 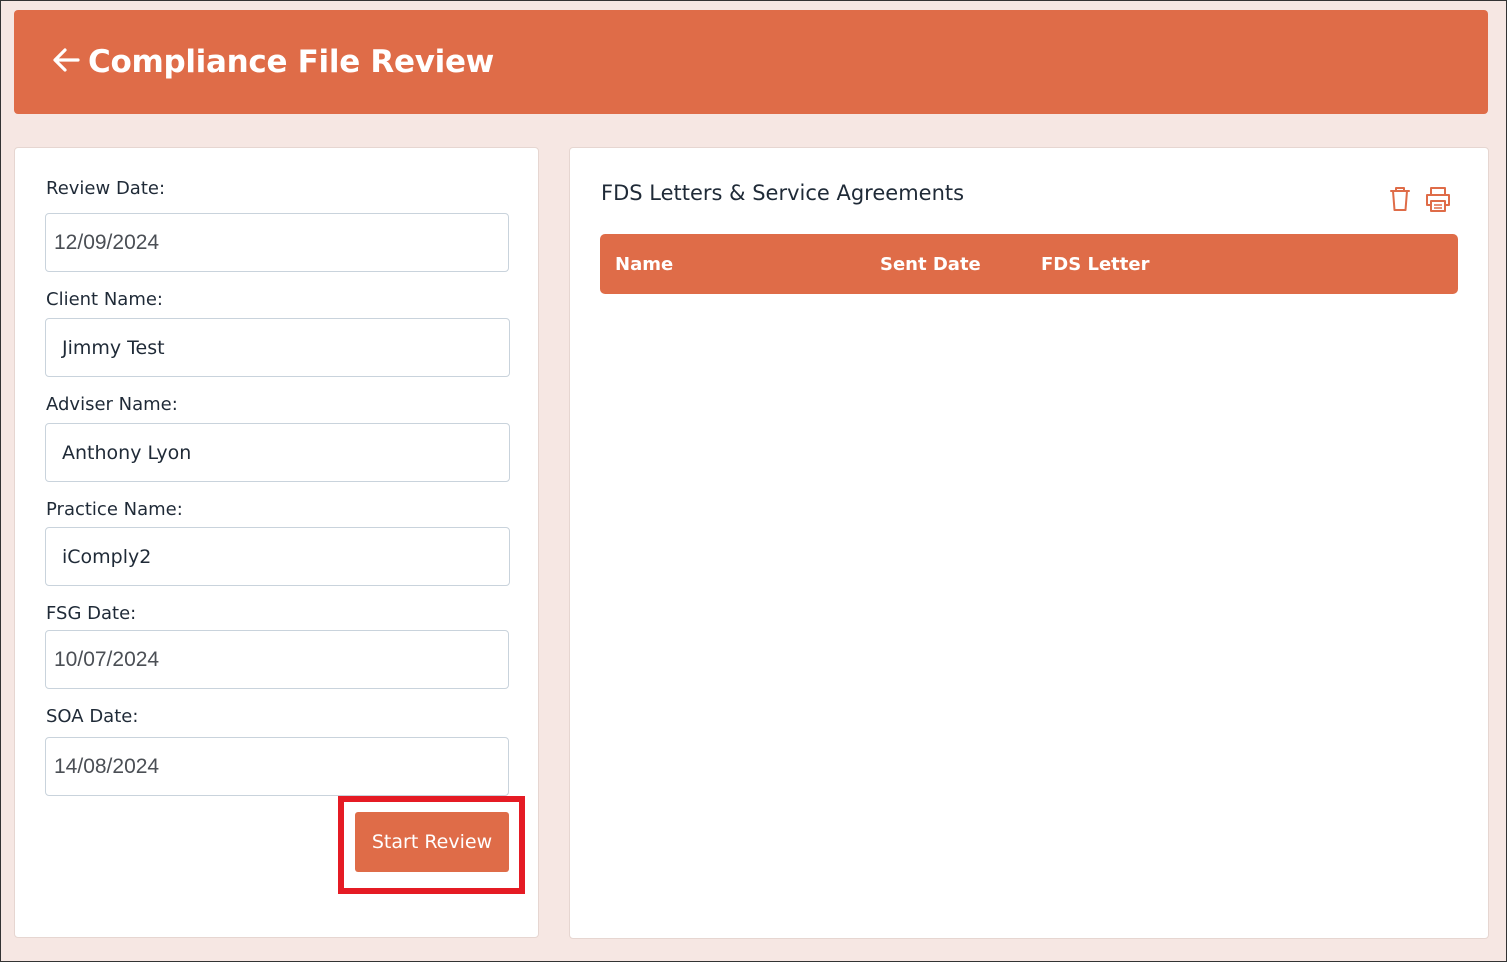 What do you see at coordinates (783, 193) in the screenshot?
I see `fds-section-title: FDS Letters & Service Agreements` at bounding box center [783, 193].